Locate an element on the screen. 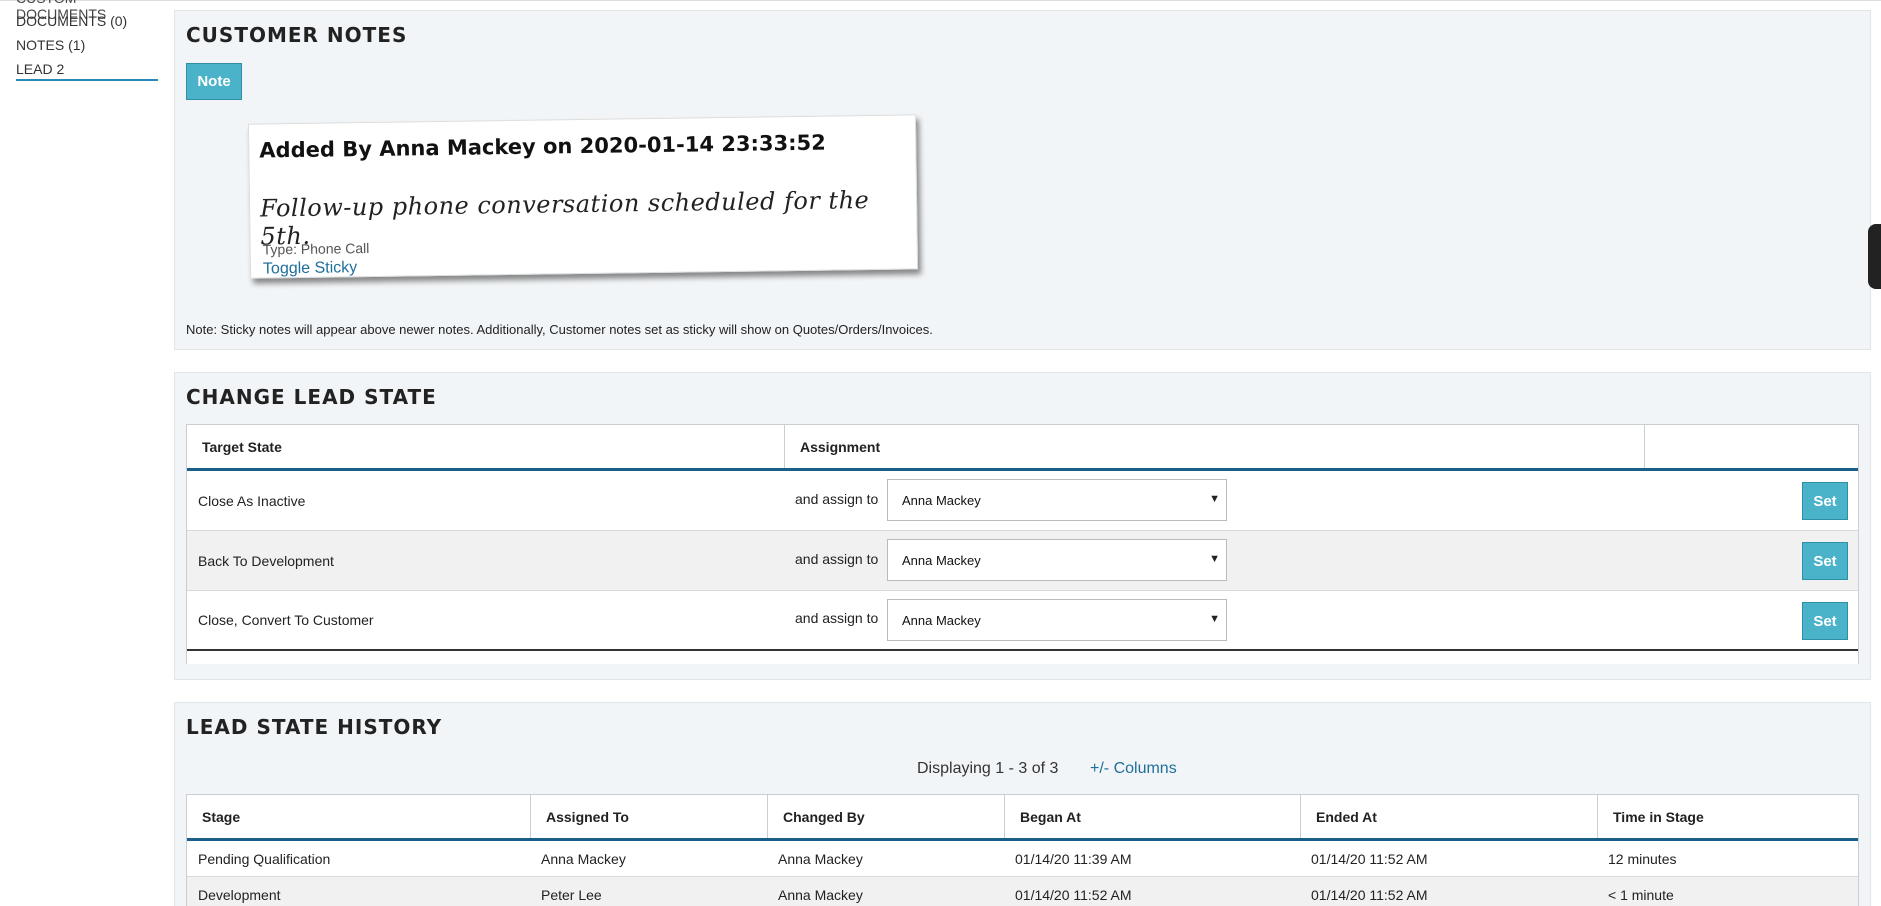 The height and width of the screenshot is (906, 1881). table-header: Target State Assignment is located at coordinates (1022, 448).